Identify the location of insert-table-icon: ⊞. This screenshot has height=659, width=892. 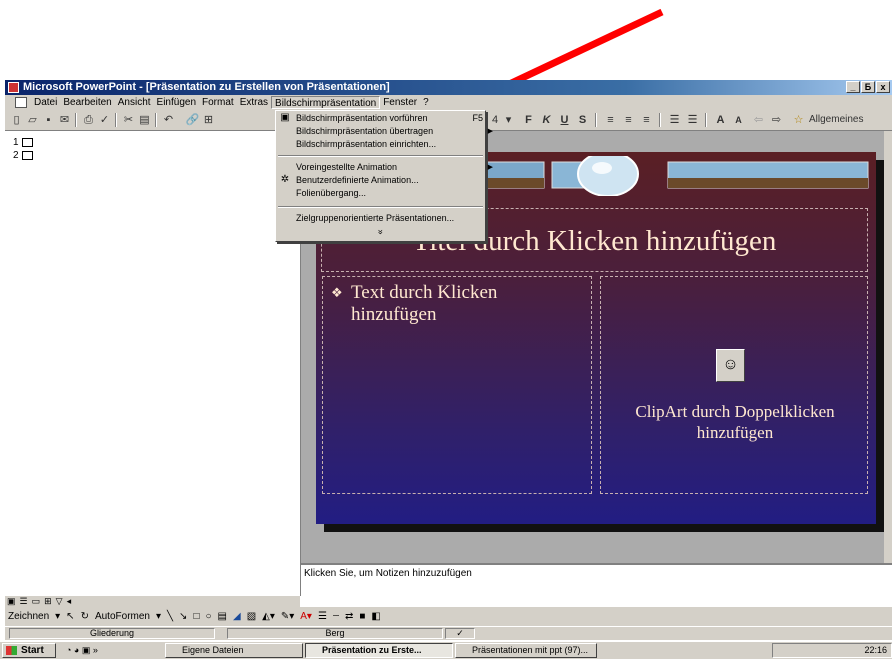
(208, 120).